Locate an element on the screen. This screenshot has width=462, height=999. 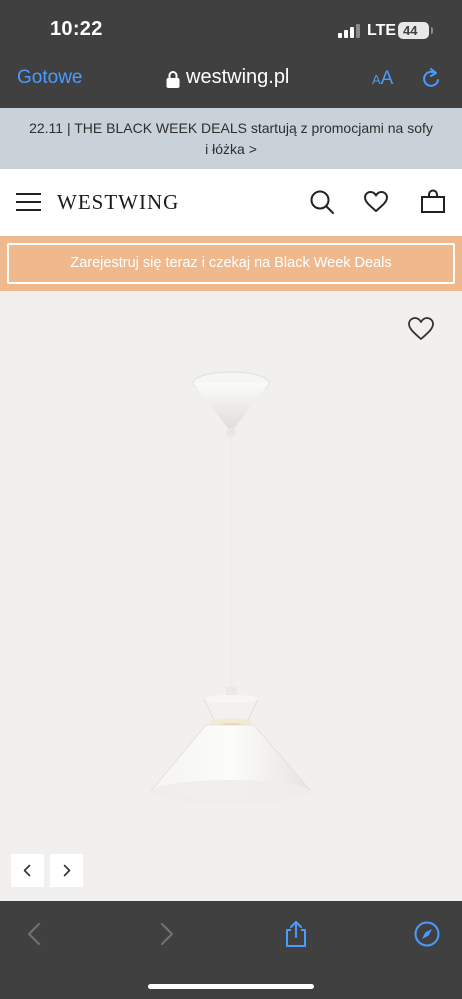
compass-icon is located at coordinates (427, 934).